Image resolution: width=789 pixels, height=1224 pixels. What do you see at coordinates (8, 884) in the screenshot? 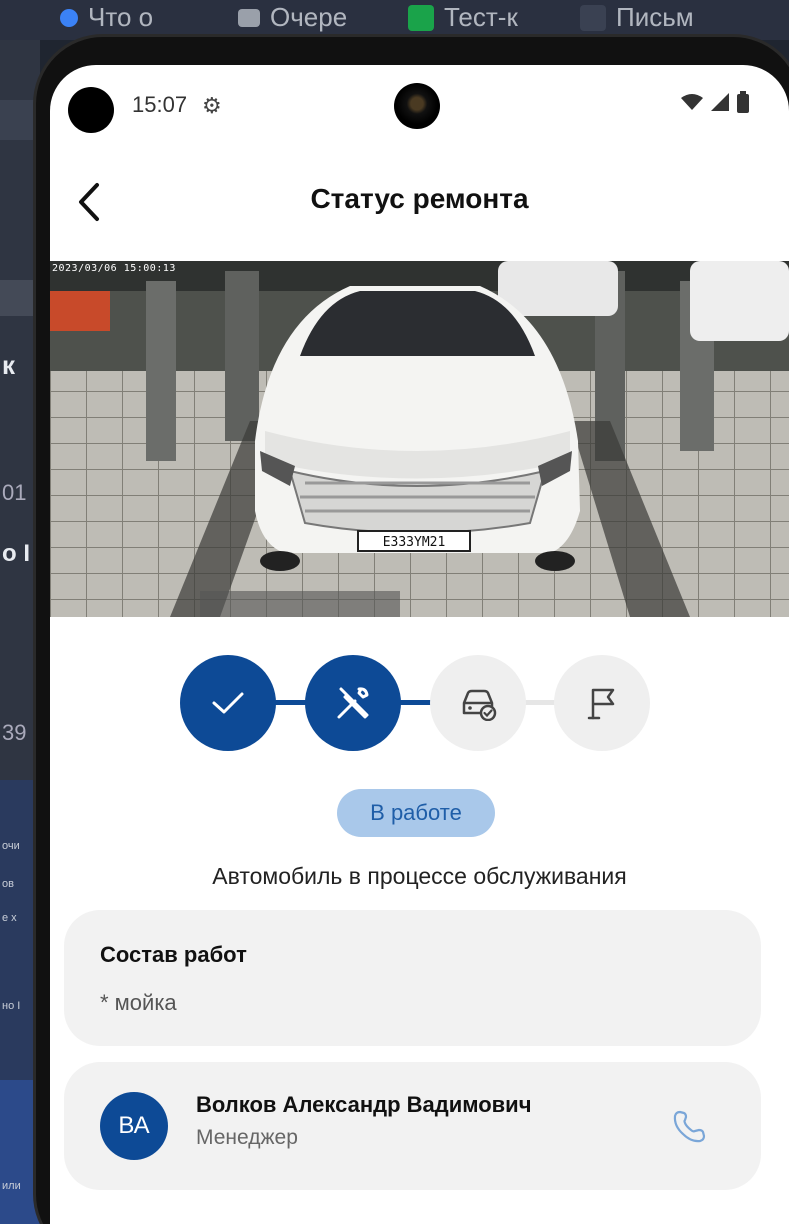
I see `bg-text: ов` at bounding box center [8, 884].